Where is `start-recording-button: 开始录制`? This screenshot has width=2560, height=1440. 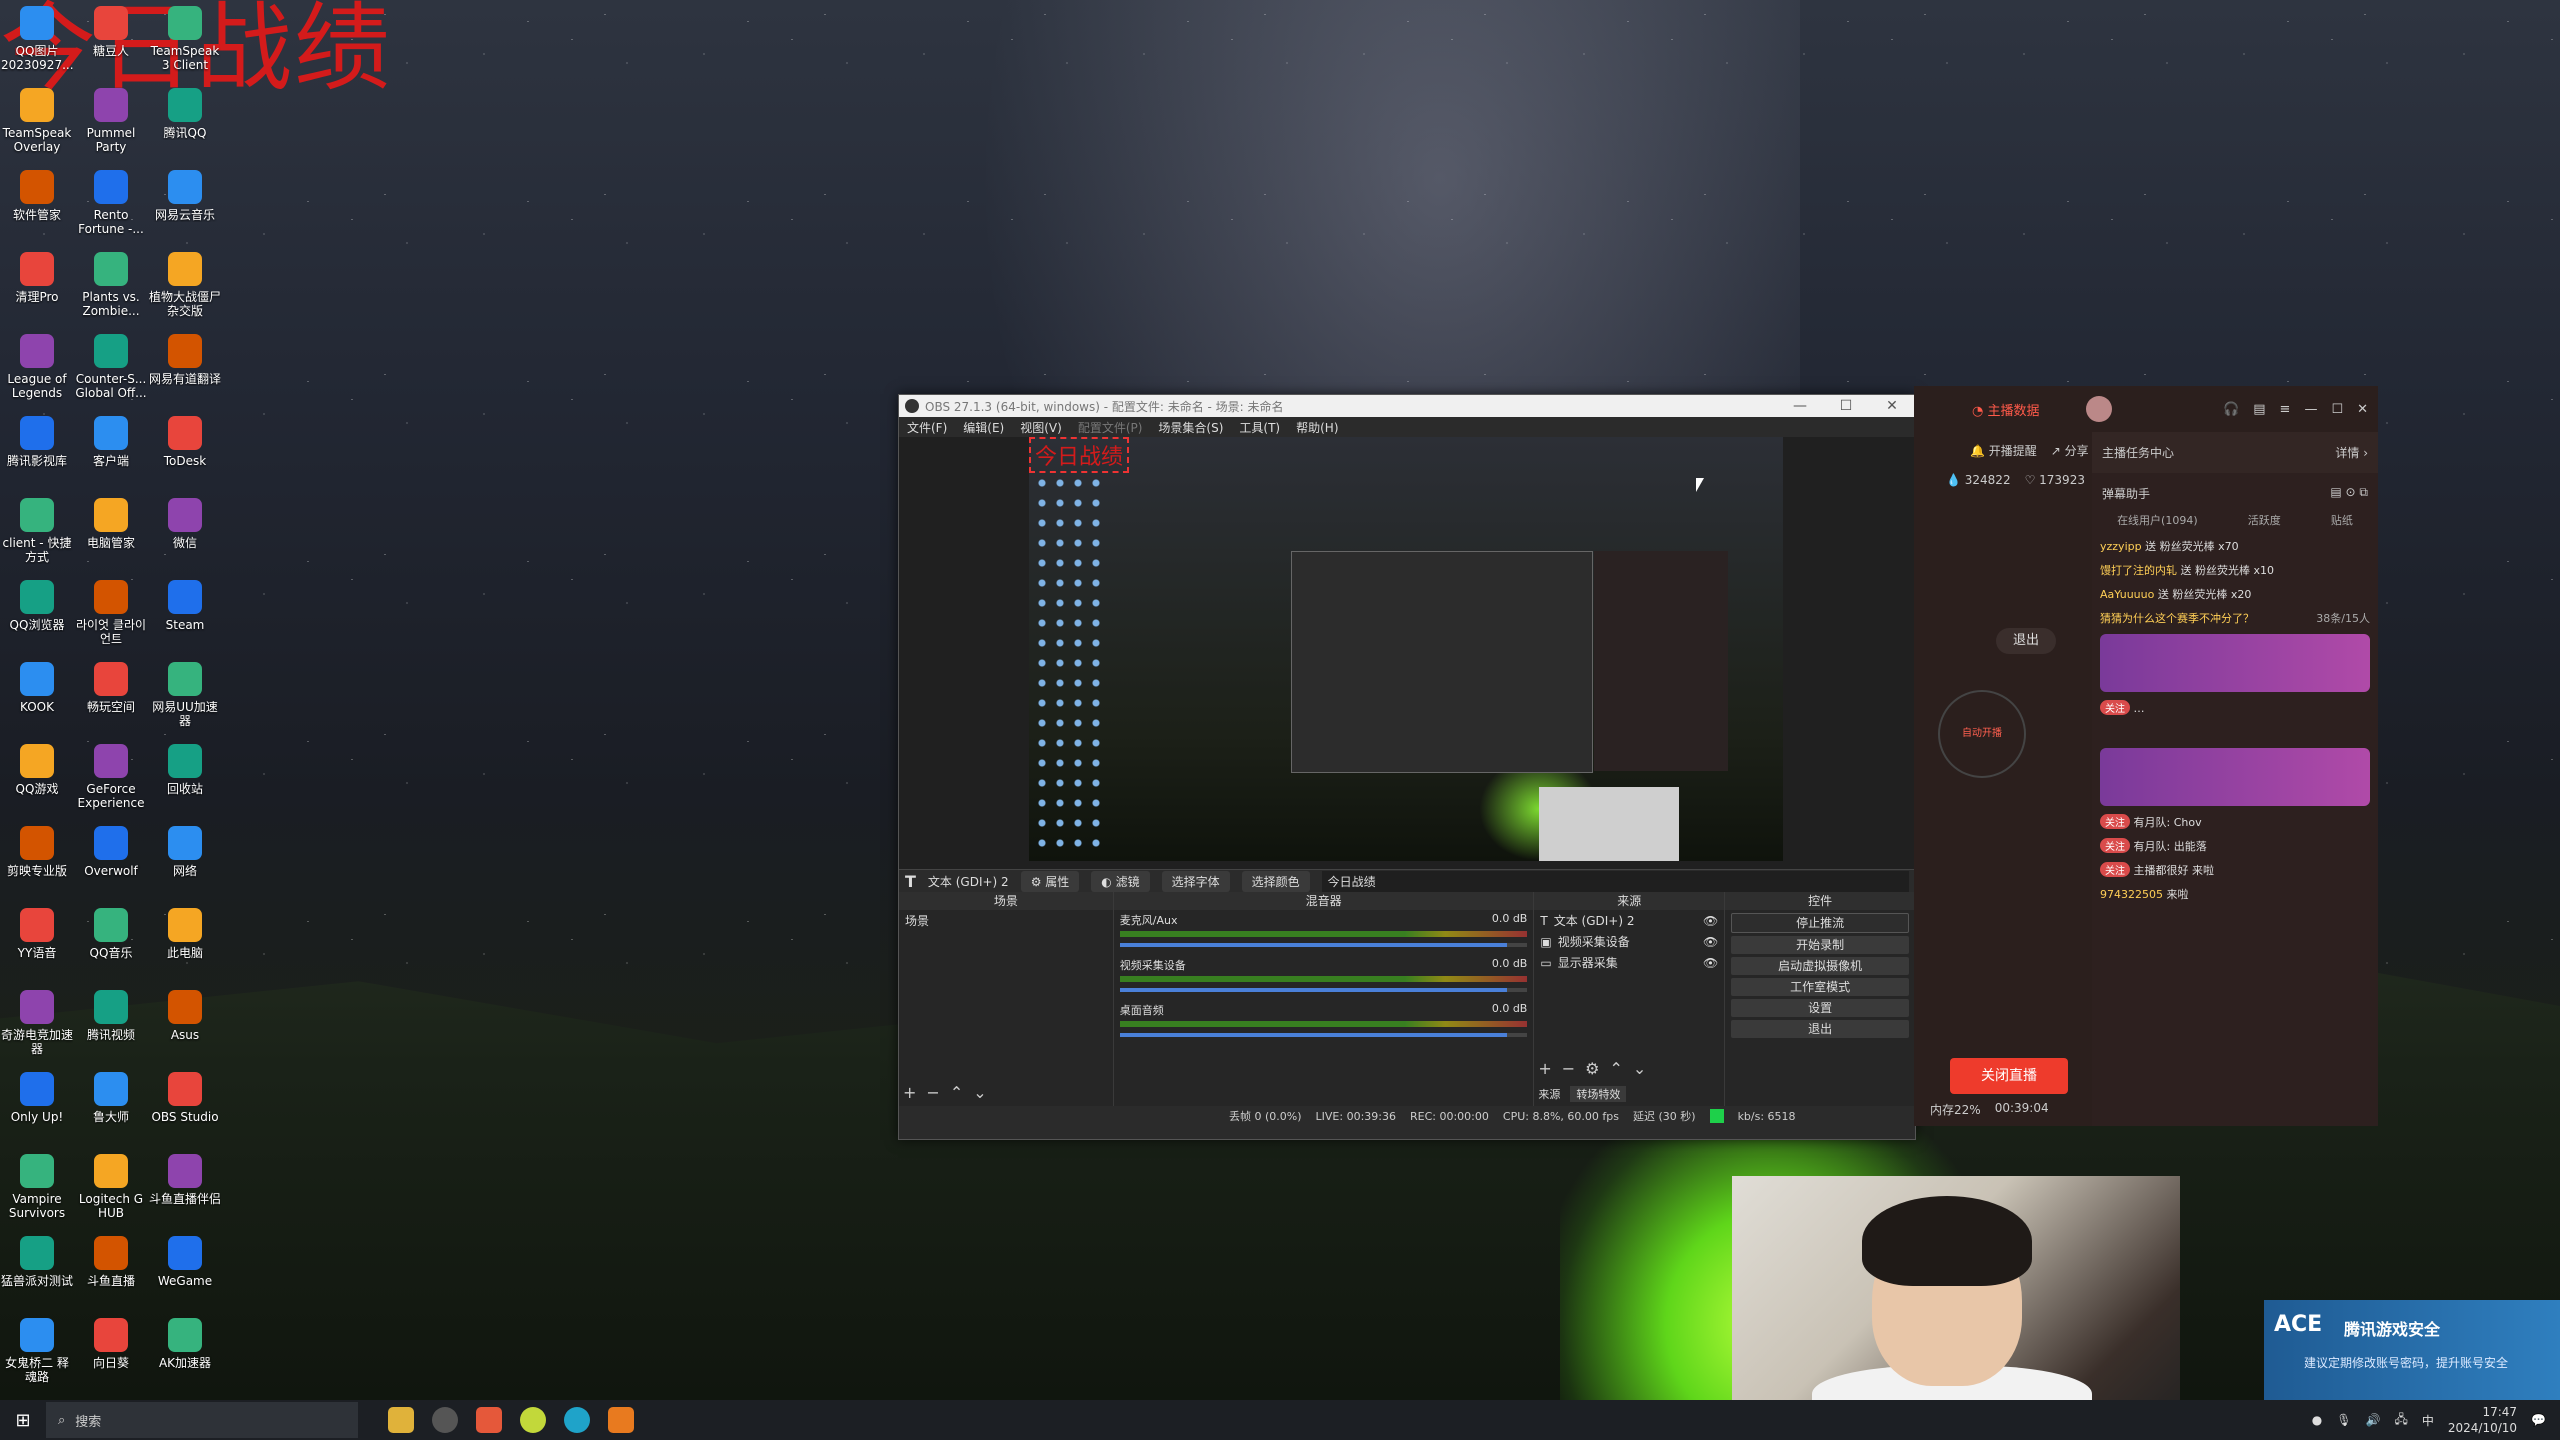
start-recording-button: 开始录制 is located at coordinates (1820, 945).